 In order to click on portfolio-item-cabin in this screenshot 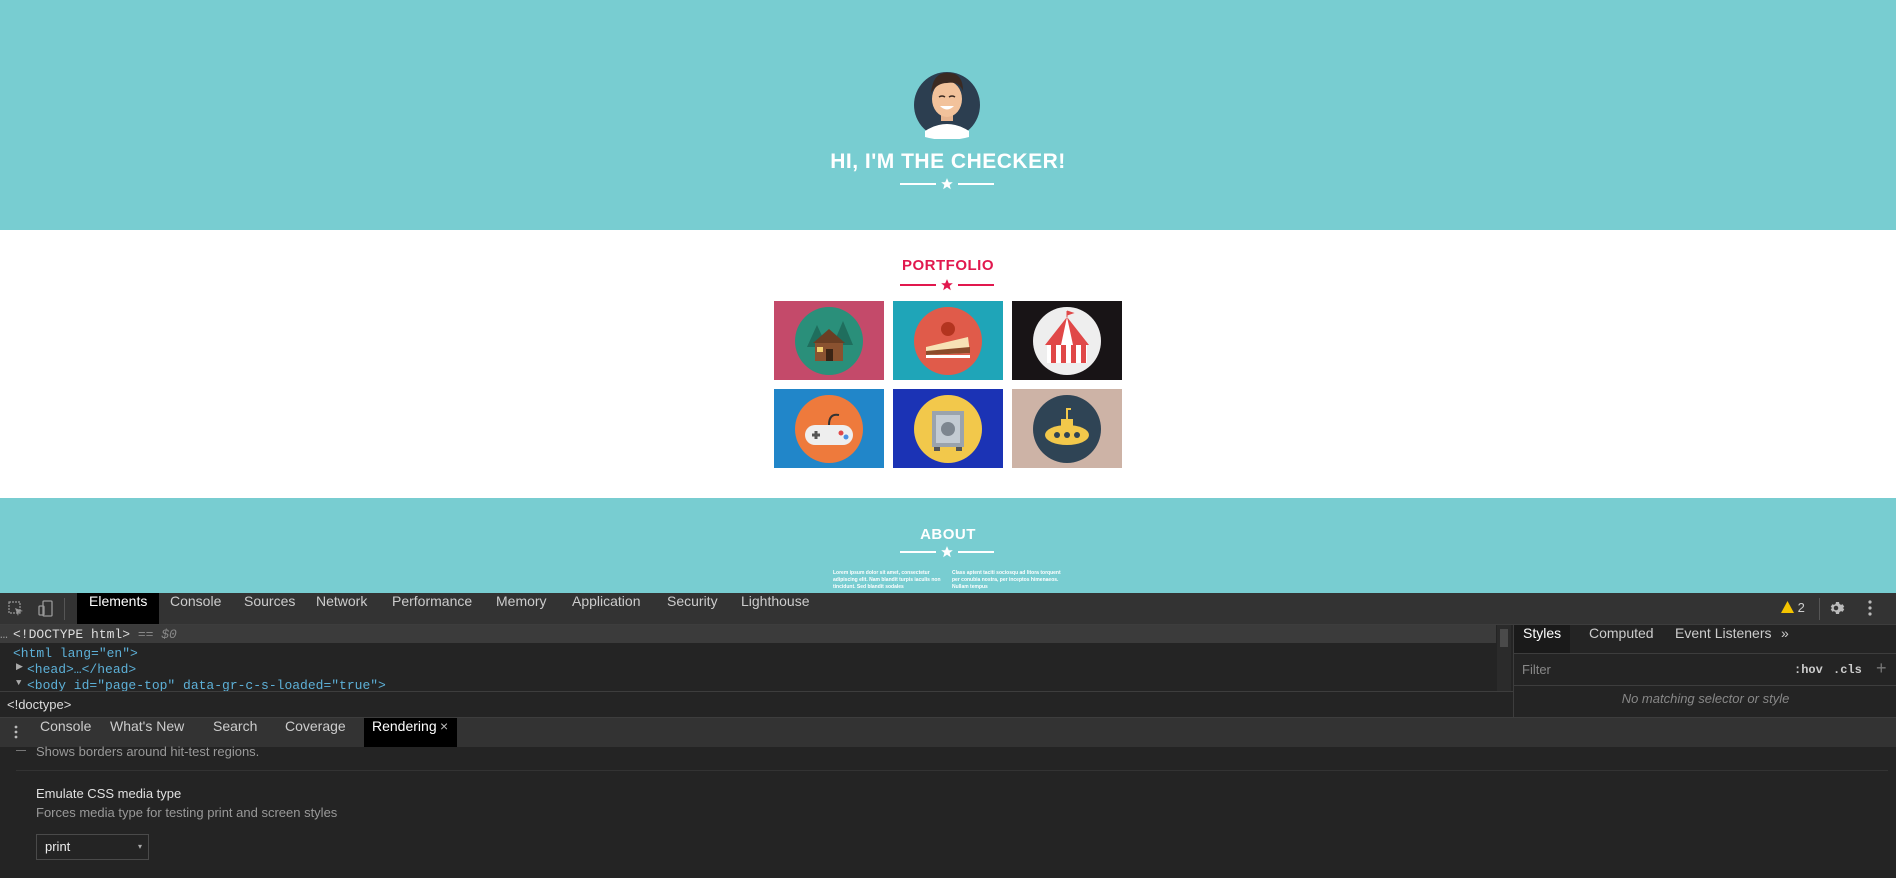, I will do `click(829, 340)`.